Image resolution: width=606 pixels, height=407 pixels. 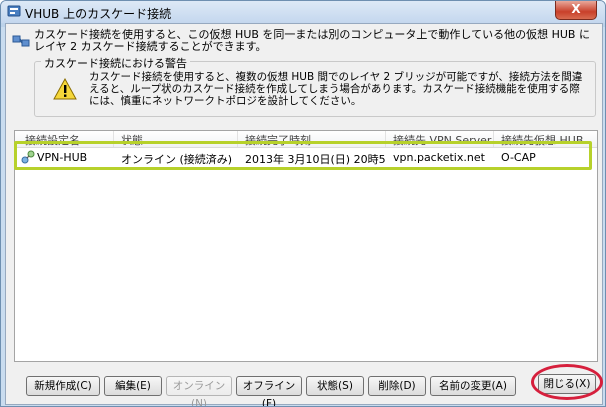 What do you see at coordinates (63, 386) in the screenshot?
I see `new-button: 新規作成(C)` at bounding box center [63, 386].